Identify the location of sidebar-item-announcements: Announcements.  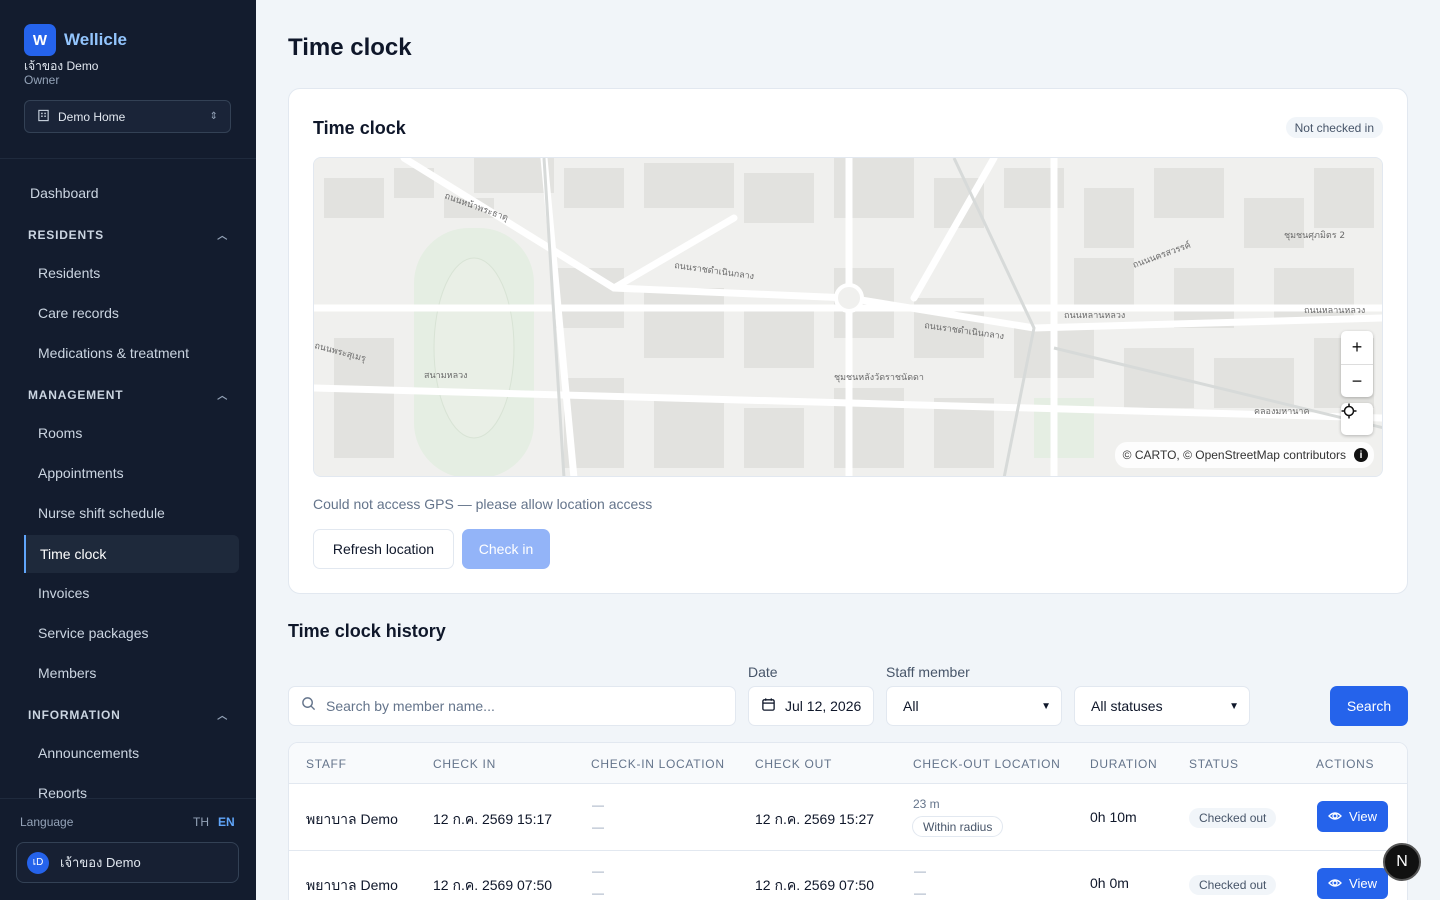
(131, 753).